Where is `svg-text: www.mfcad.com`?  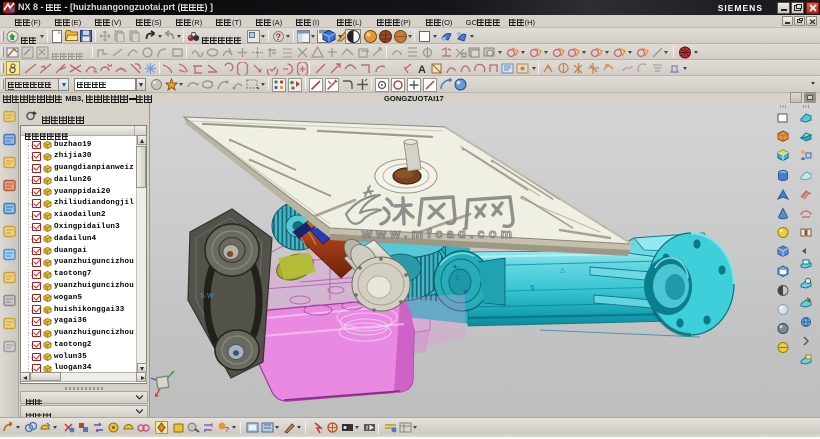 svg-text: www.mfcad.com is located at coordinates (438, 233).